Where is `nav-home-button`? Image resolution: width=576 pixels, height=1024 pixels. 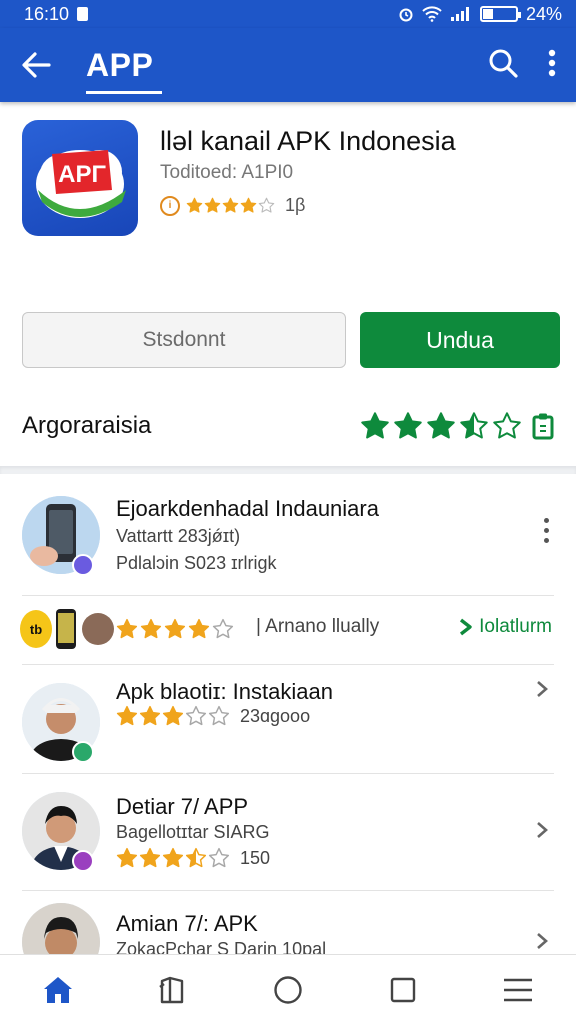 nav-home-button is located at coordinates (288, 990).